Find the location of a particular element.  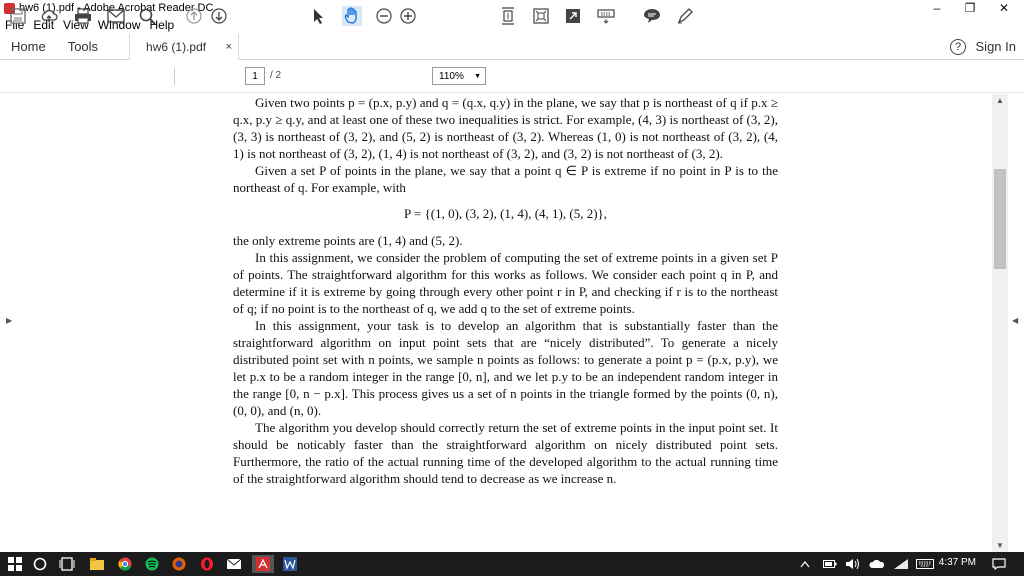

close-tab-icon: × is located at coordinates (229, 47).